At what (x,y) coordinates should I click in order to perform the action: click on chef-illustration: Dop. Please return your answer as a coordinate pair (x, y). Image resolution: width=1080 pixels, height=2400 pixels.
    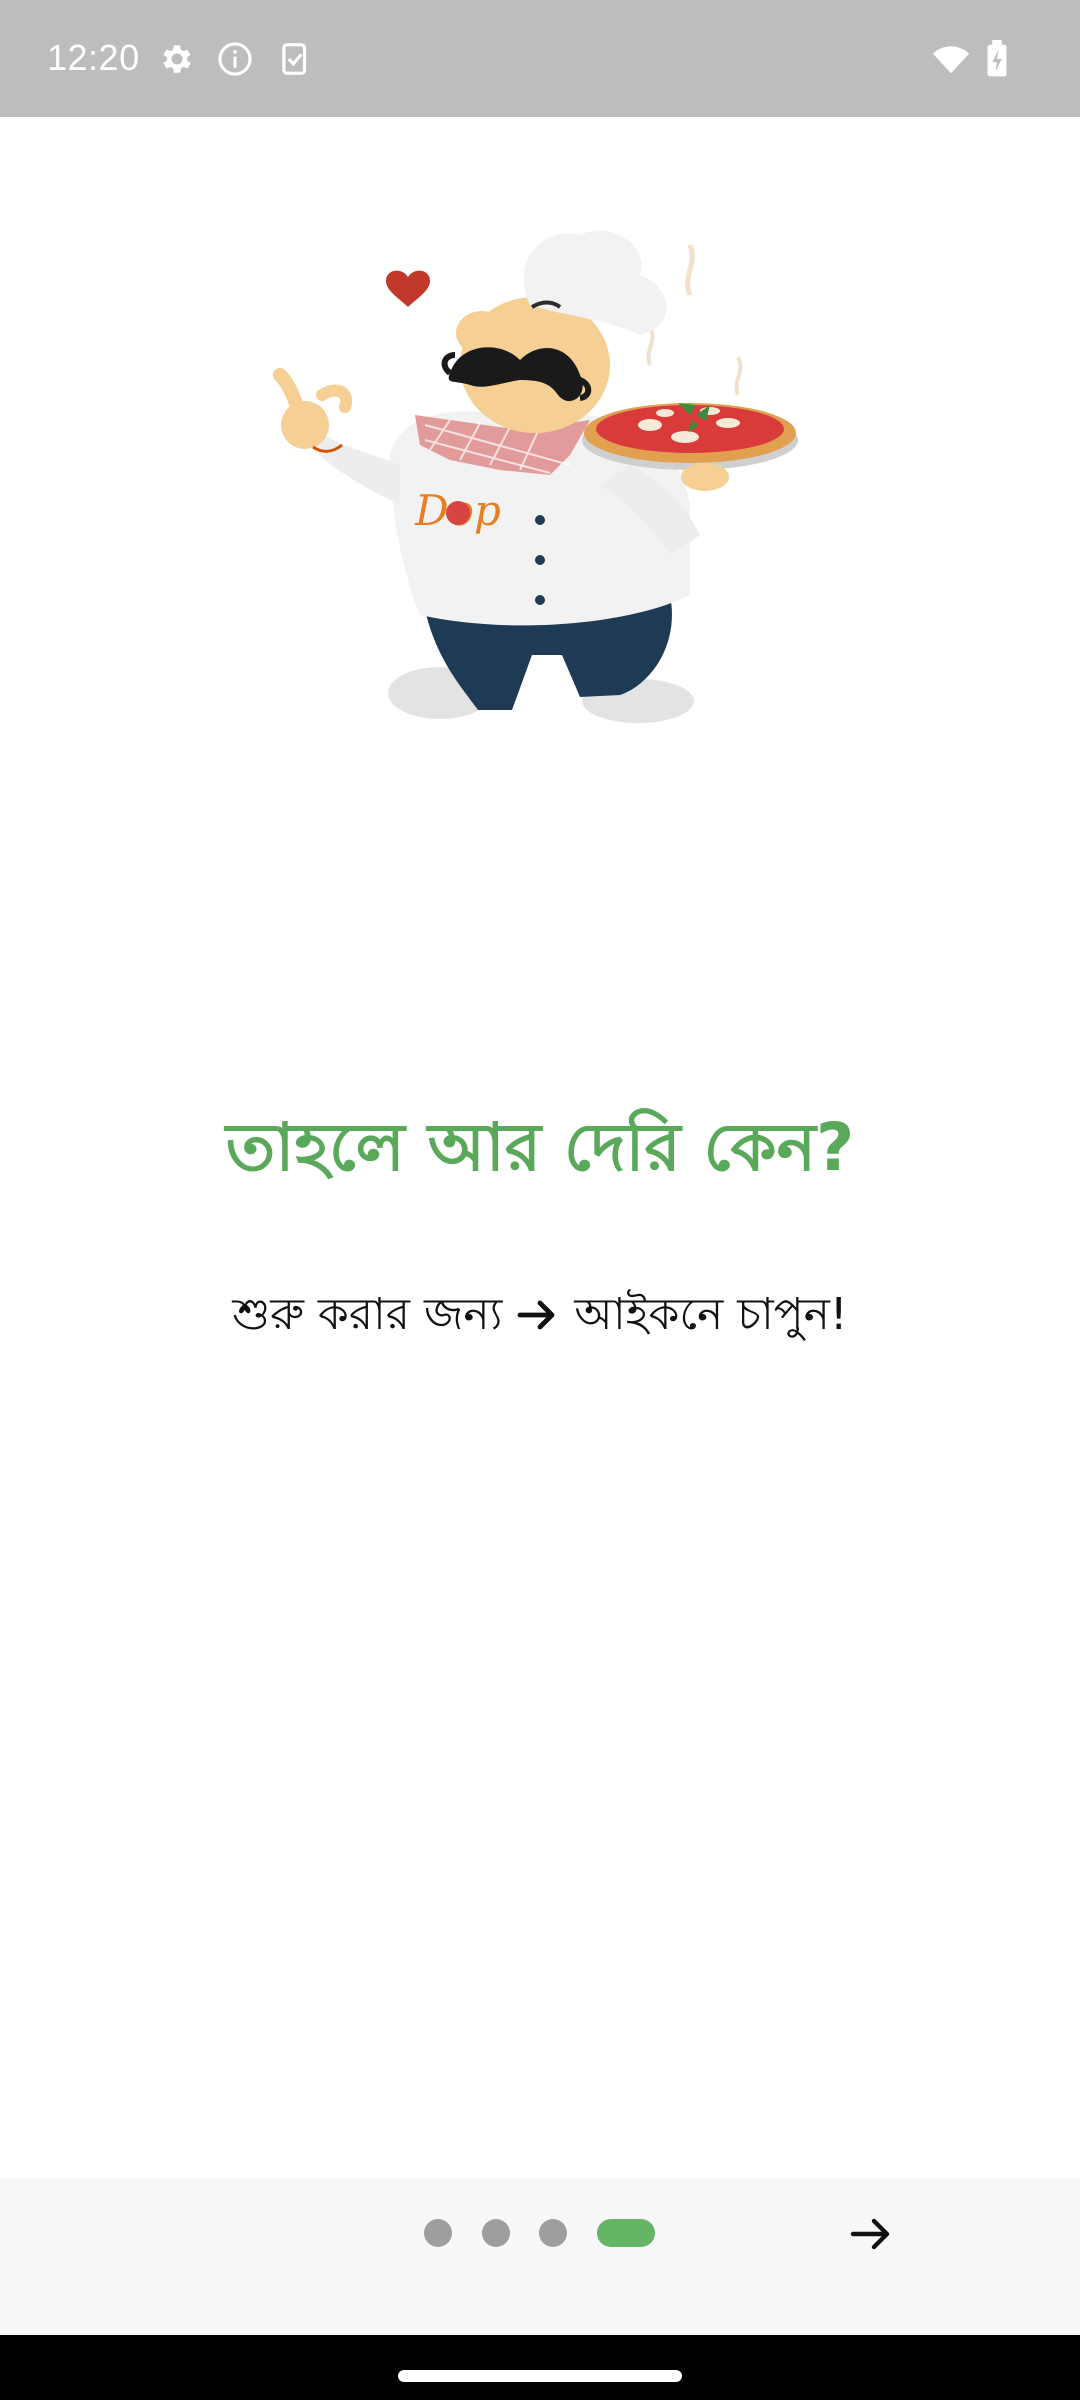
    Looking at the image, I should click on (530, 475).